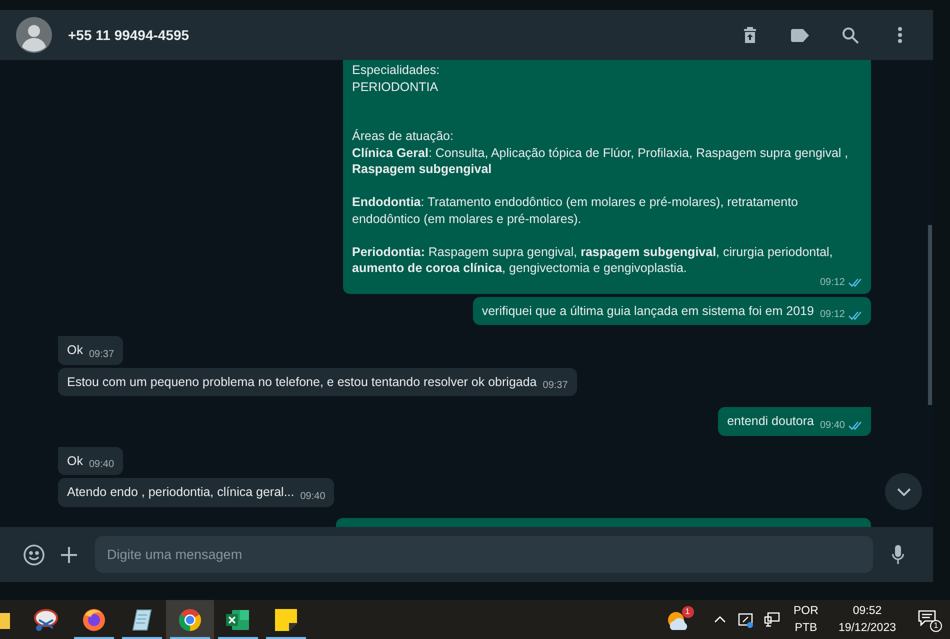 The width and height of the screenshot is (950, 639). I want to click on scroll-down-button, so click(903, 491).